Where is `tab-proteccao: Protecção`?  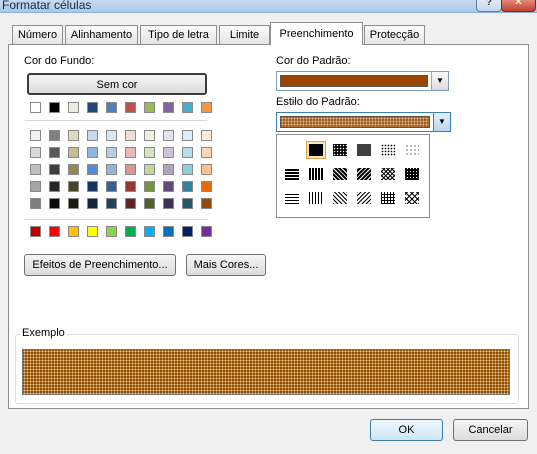
tab-proteccao: Protecção is located at coordinates (394, 34).